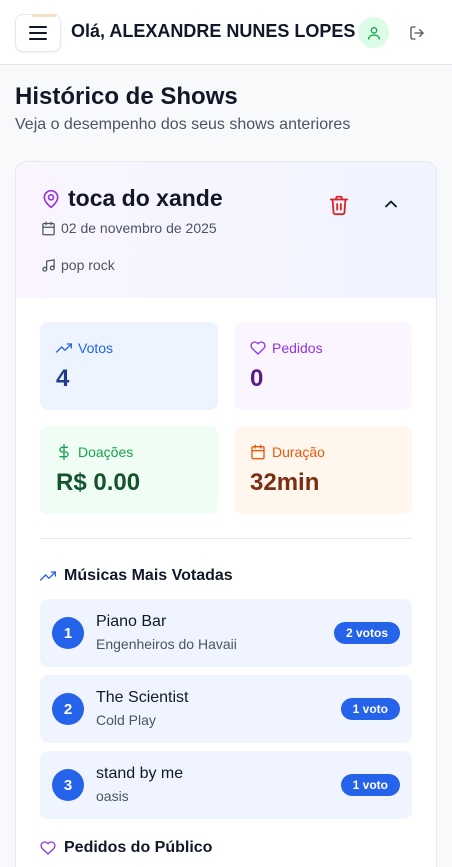 The width and height of the screenshot is (452, 867). I want to click on requests-value: 0, so click(257, 378).